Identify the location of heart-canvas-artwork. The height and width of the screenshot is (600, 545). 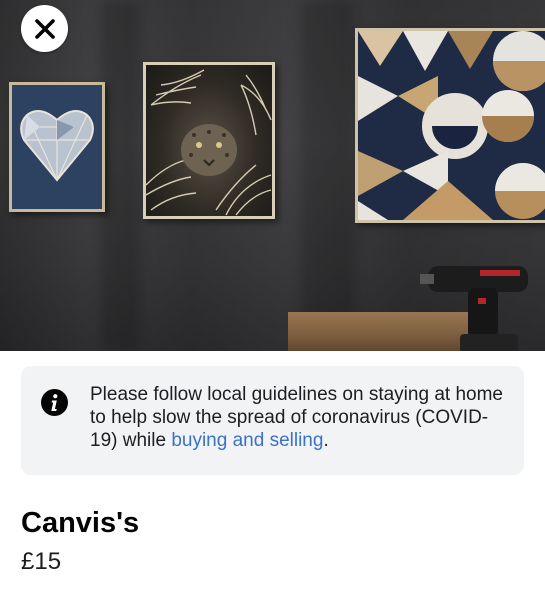
(57, 147).